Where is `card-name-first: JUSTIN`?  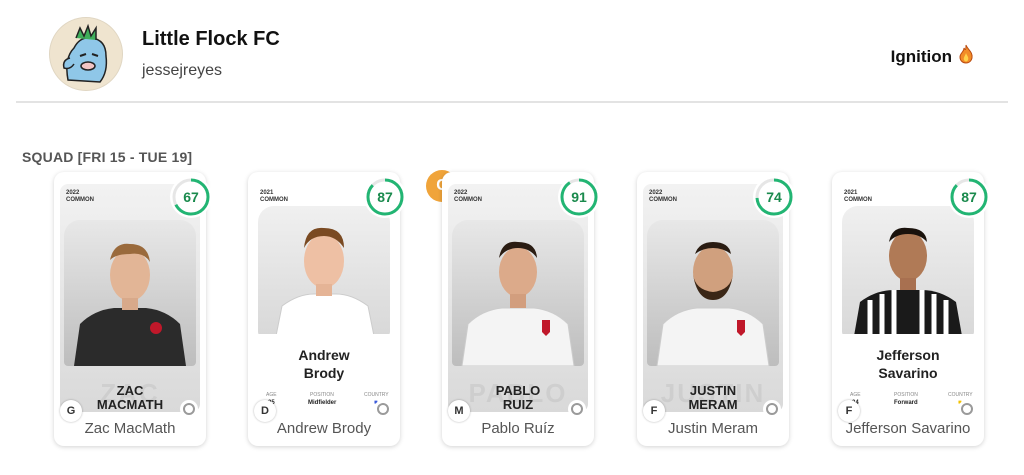
card-name-first: JUSTIN is located at coordinates (713, 390).